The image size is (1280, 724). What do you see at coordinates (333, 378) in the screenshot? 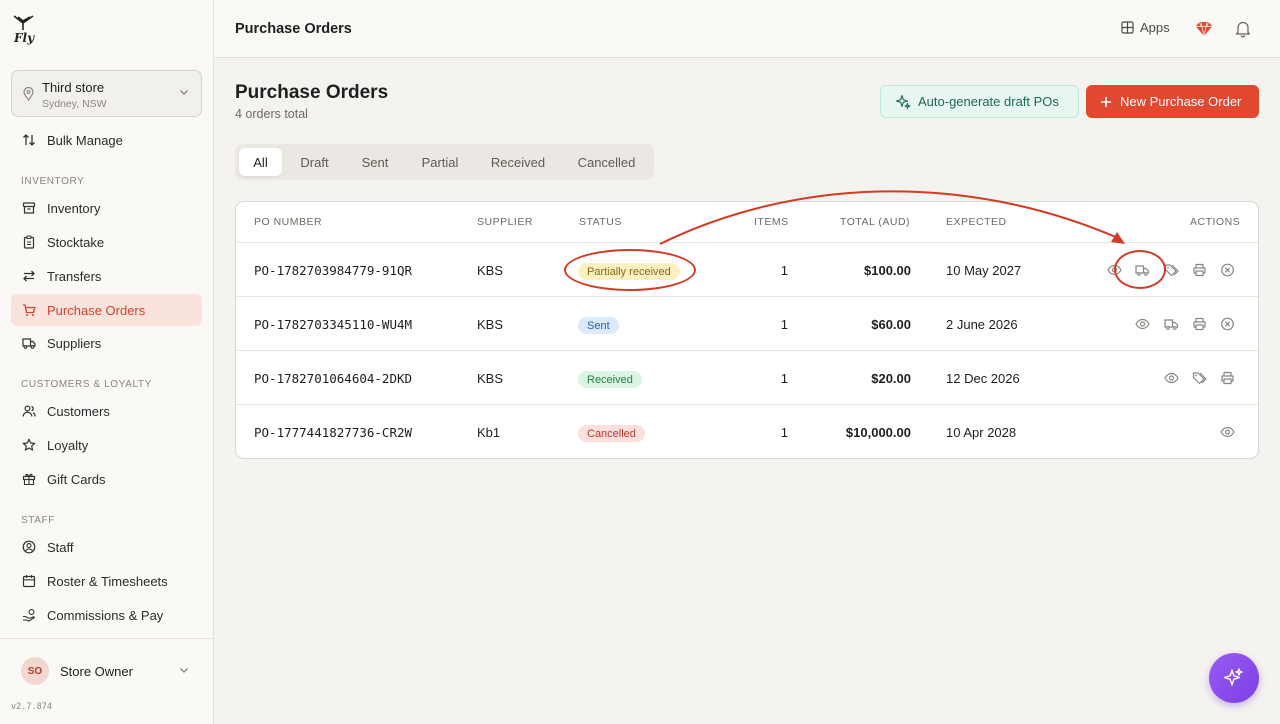
I see `po-number: PO-1782701064604-2DKD` at bounding box center [333, 378].